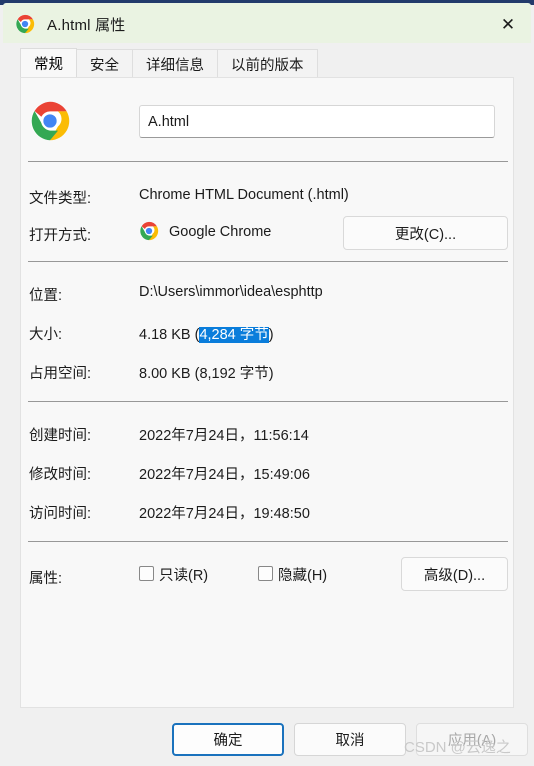 The width and height of the screenshot is (534, 766). Describe the element at coordinates (60, 514) in the screenshot. I see `accessed-label: 访问时间:` at that location.